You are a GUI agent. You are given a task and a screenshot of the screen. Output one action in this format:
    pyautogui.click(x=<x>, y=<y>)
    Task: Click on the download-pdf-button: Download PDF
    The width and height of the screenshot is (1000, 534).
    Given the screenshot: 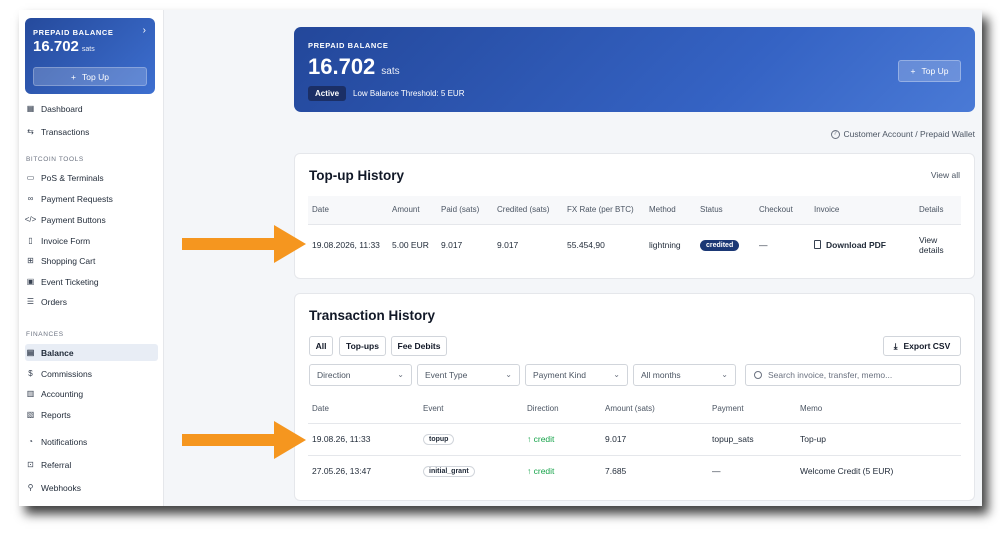 What is the action you would take?
    pyautogui.click(x=850, y=245)
    